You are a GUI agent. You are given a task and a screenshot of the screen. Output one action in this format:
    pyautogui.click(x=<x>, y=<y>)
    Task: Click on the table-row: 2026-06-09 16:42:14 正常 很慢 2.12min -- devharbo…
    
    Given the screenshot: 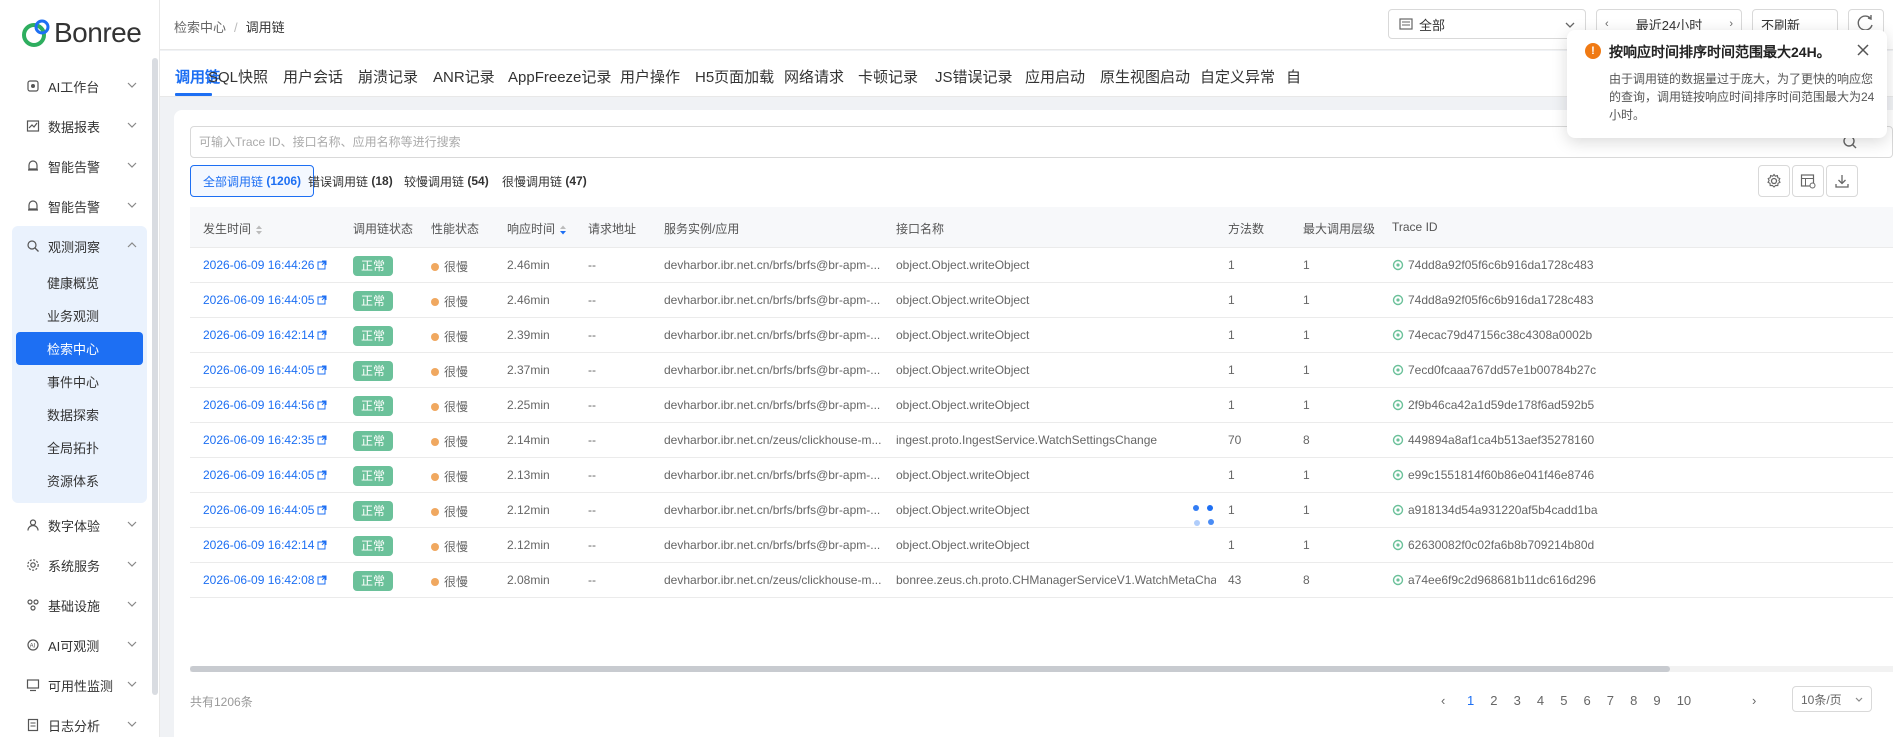 What is the action you would take?
    pyautogui.click(x=1041, y=545)
    